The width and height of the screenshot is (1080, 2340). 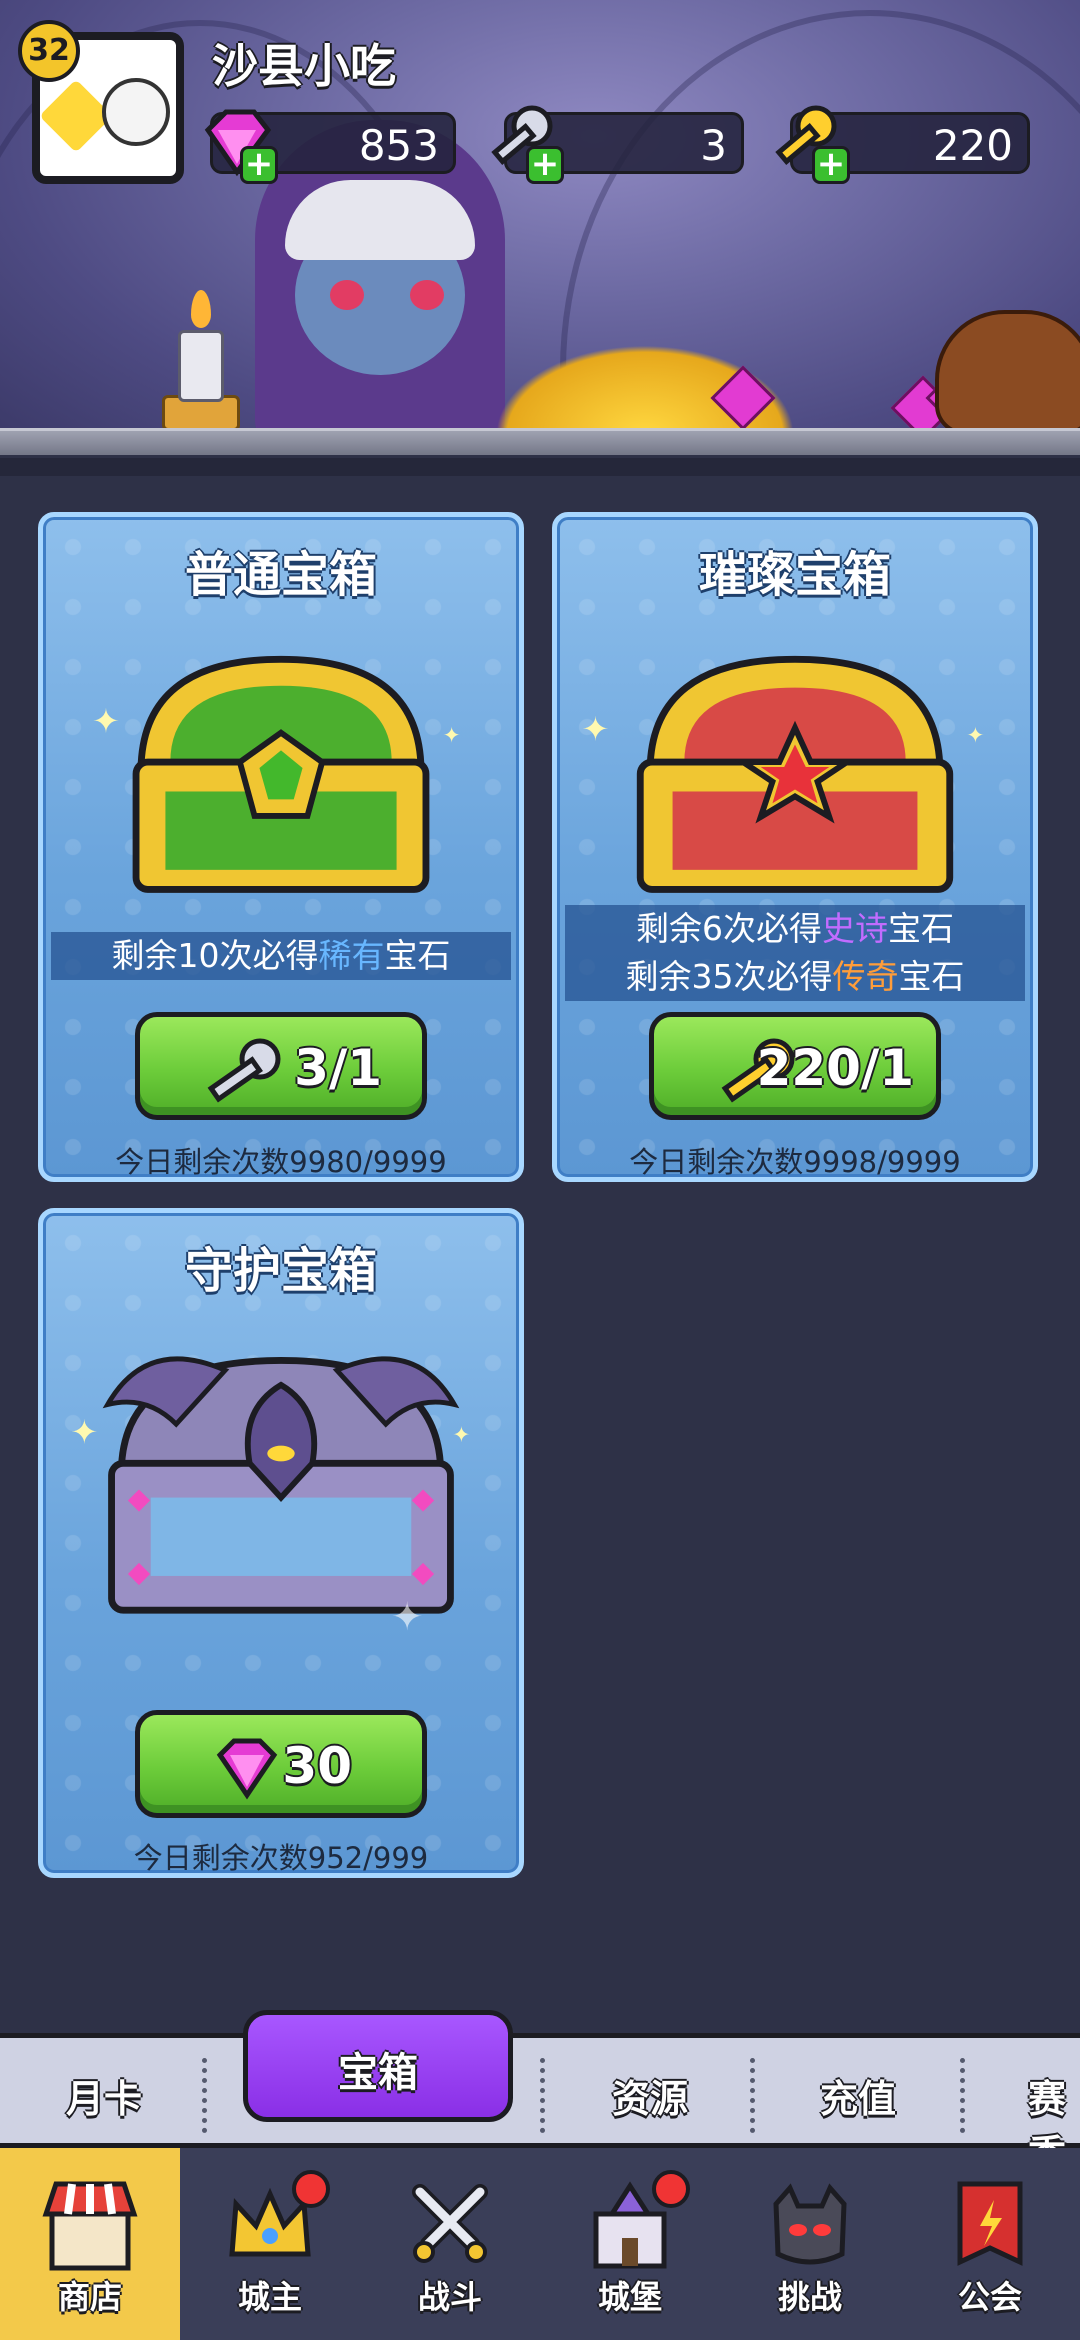 What do you see at coordinates (855, 928) in the screenshot?
I see `pity-rarity-epic: 史诗` at bounding box center [855, 928].